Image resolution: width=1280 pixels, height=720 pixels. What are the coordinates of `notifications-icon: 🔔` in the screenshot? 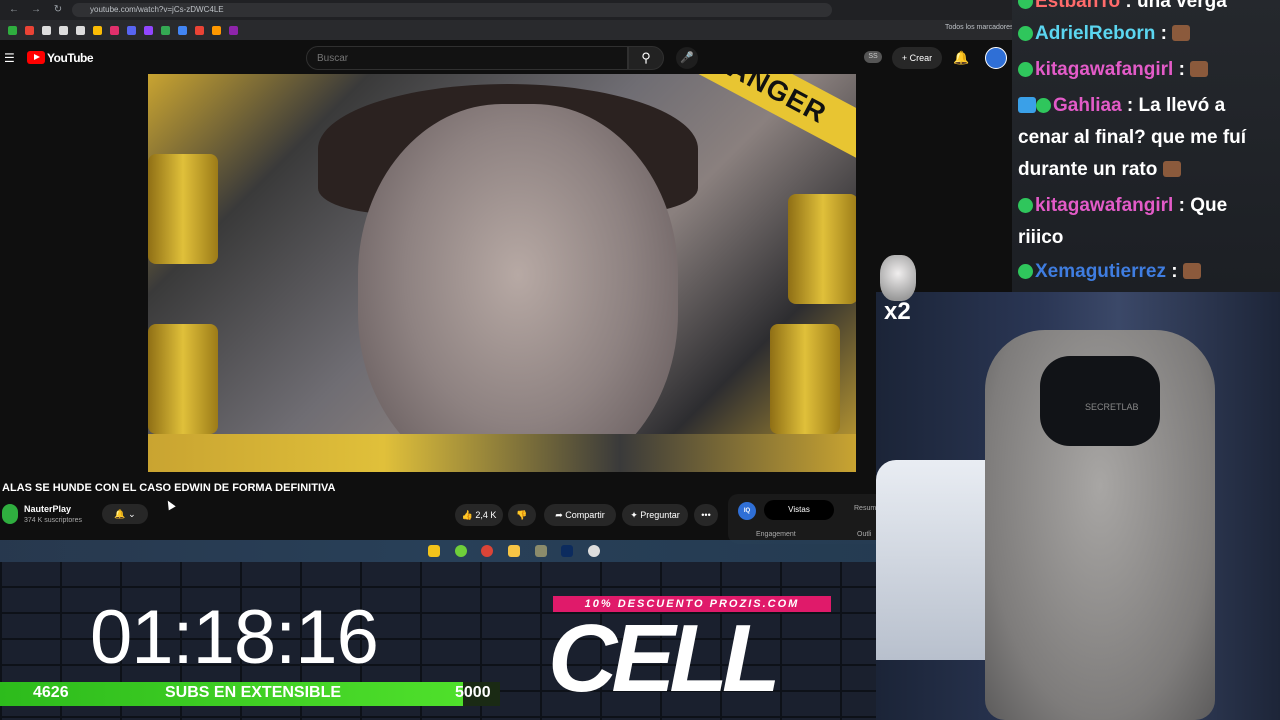 It's located at (961, 58).